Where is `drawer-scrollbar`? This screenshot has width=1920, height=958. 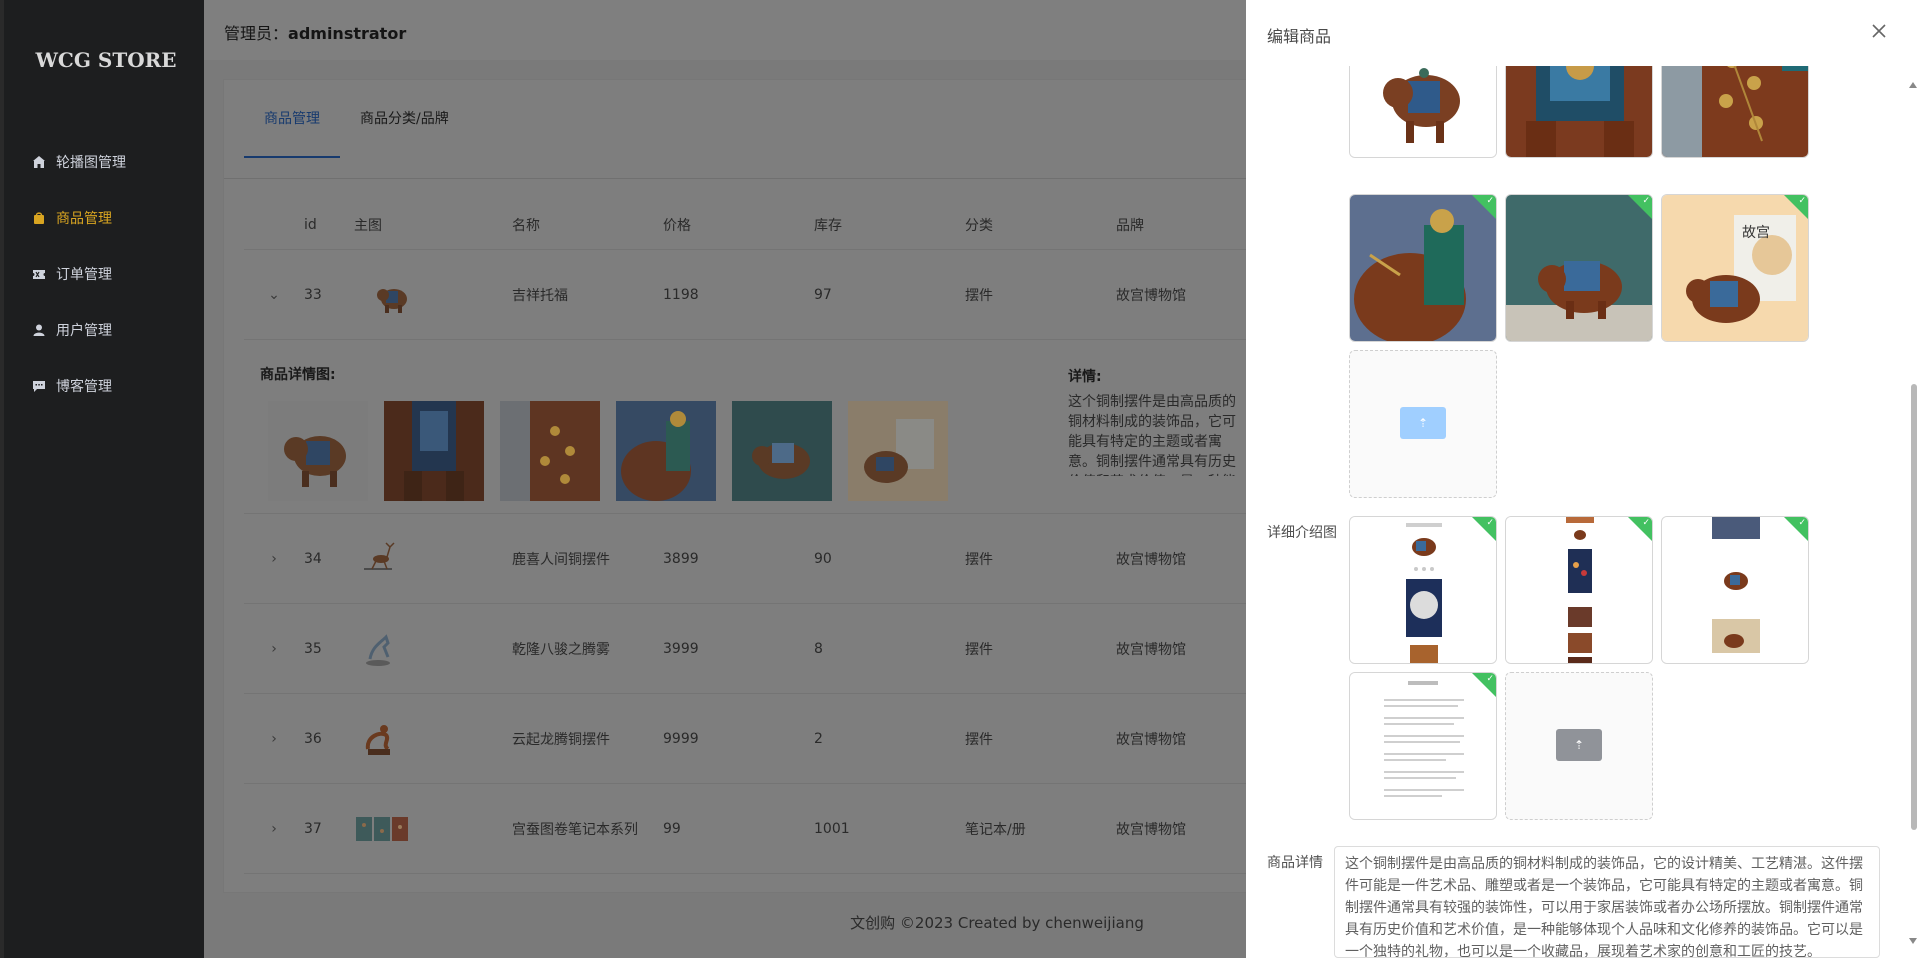 drawer-scrollbar is located at coordinates (1913, 513).